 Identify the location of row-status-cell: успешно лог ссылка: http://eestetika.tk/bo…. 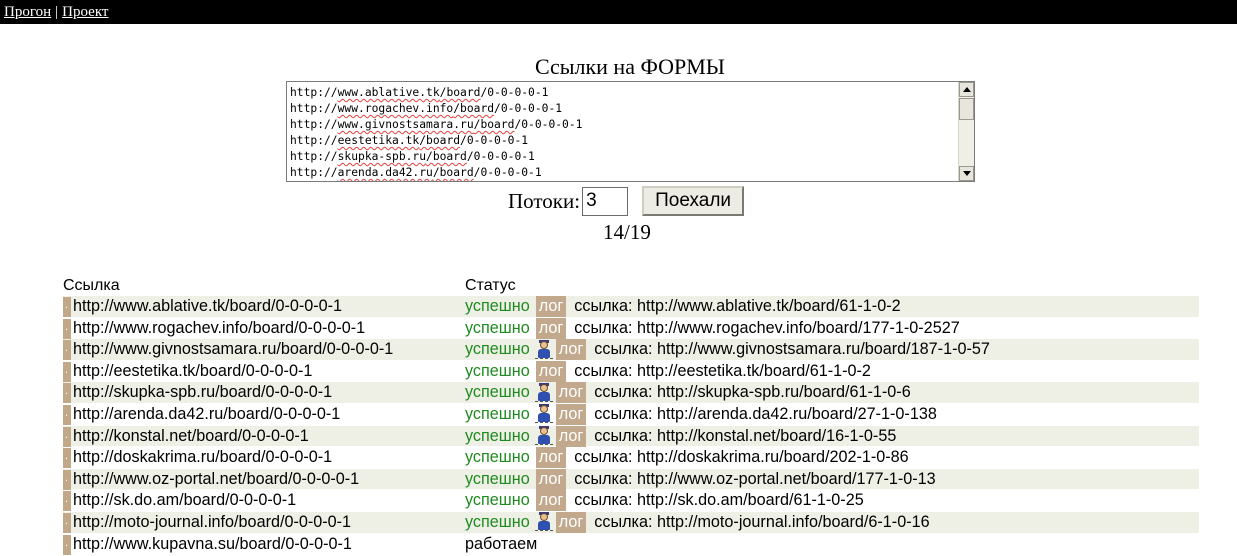
(668, 371).